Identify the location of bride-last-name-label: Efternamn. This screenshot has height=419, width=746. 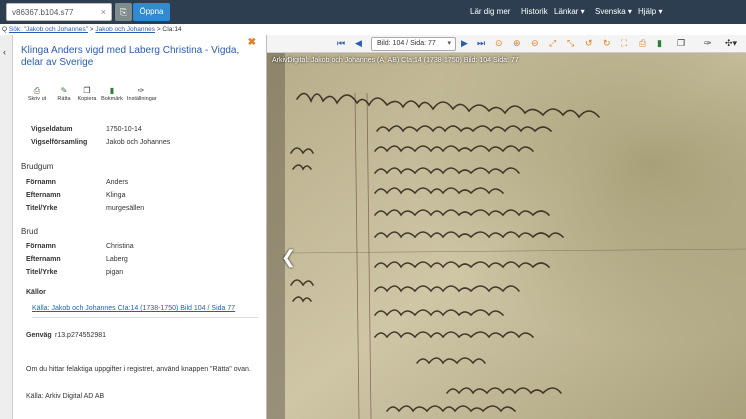
(43, 259).